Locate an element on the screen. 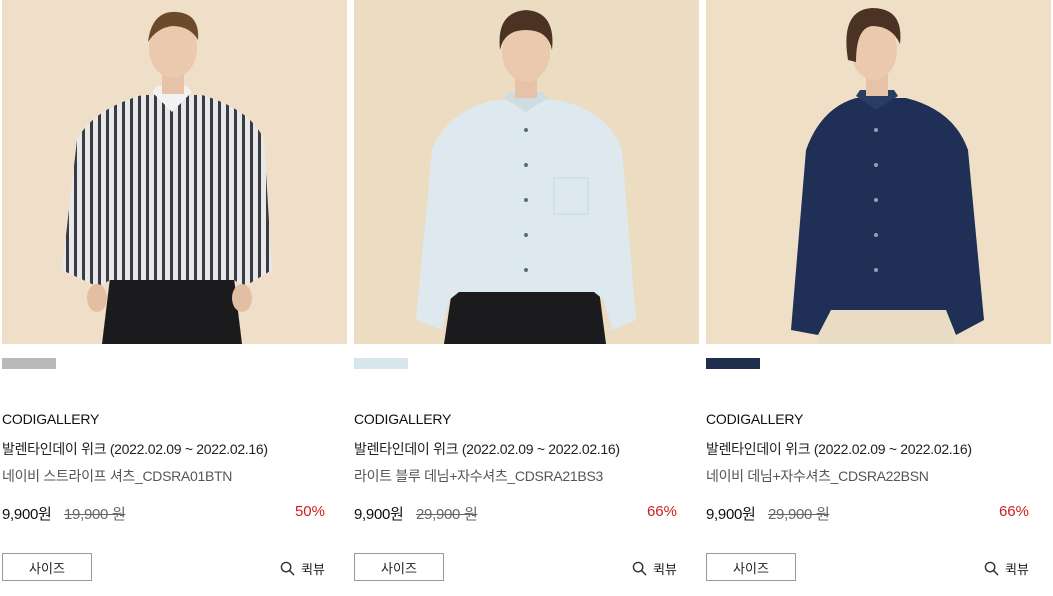 This screenshot has height=596, width=1053. product-name: 네이비 스트라이프 셔츠_CDSRA01BTN is located at coordinates (117, 476).